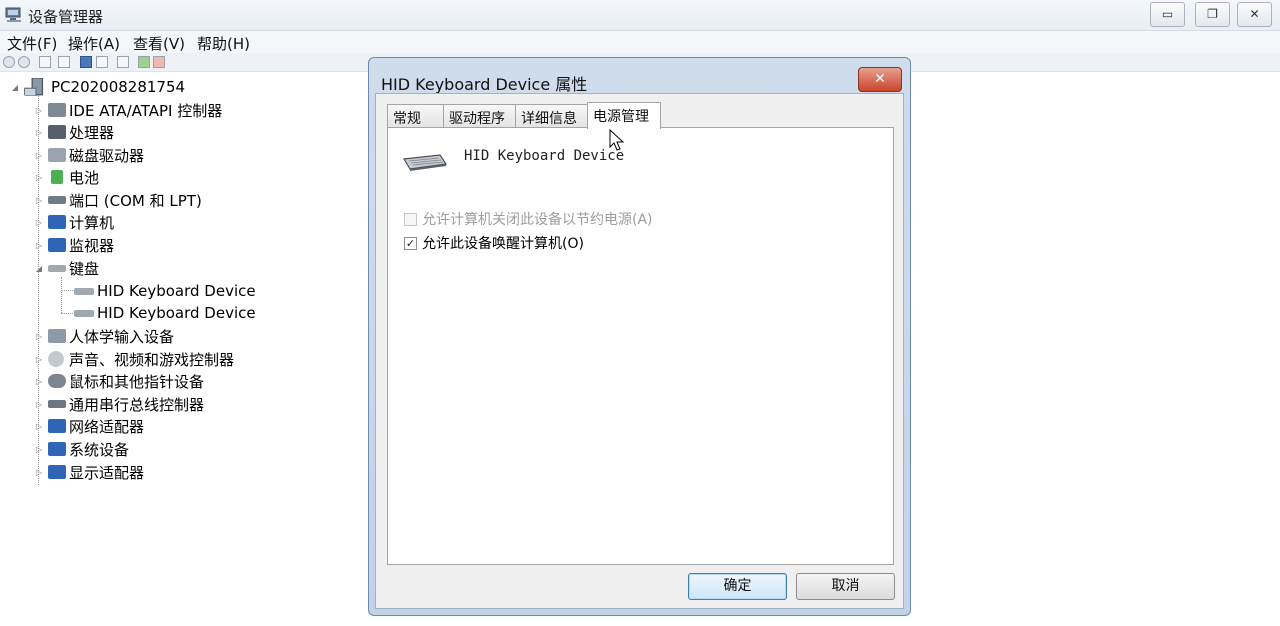 The image size is (1280, 626). What do you see at coordinates (119, 381) in the screenshot?
I see `tree-item-mouse: ▷ 鼠标和其他指针设备` at bounding box center [119, 381].